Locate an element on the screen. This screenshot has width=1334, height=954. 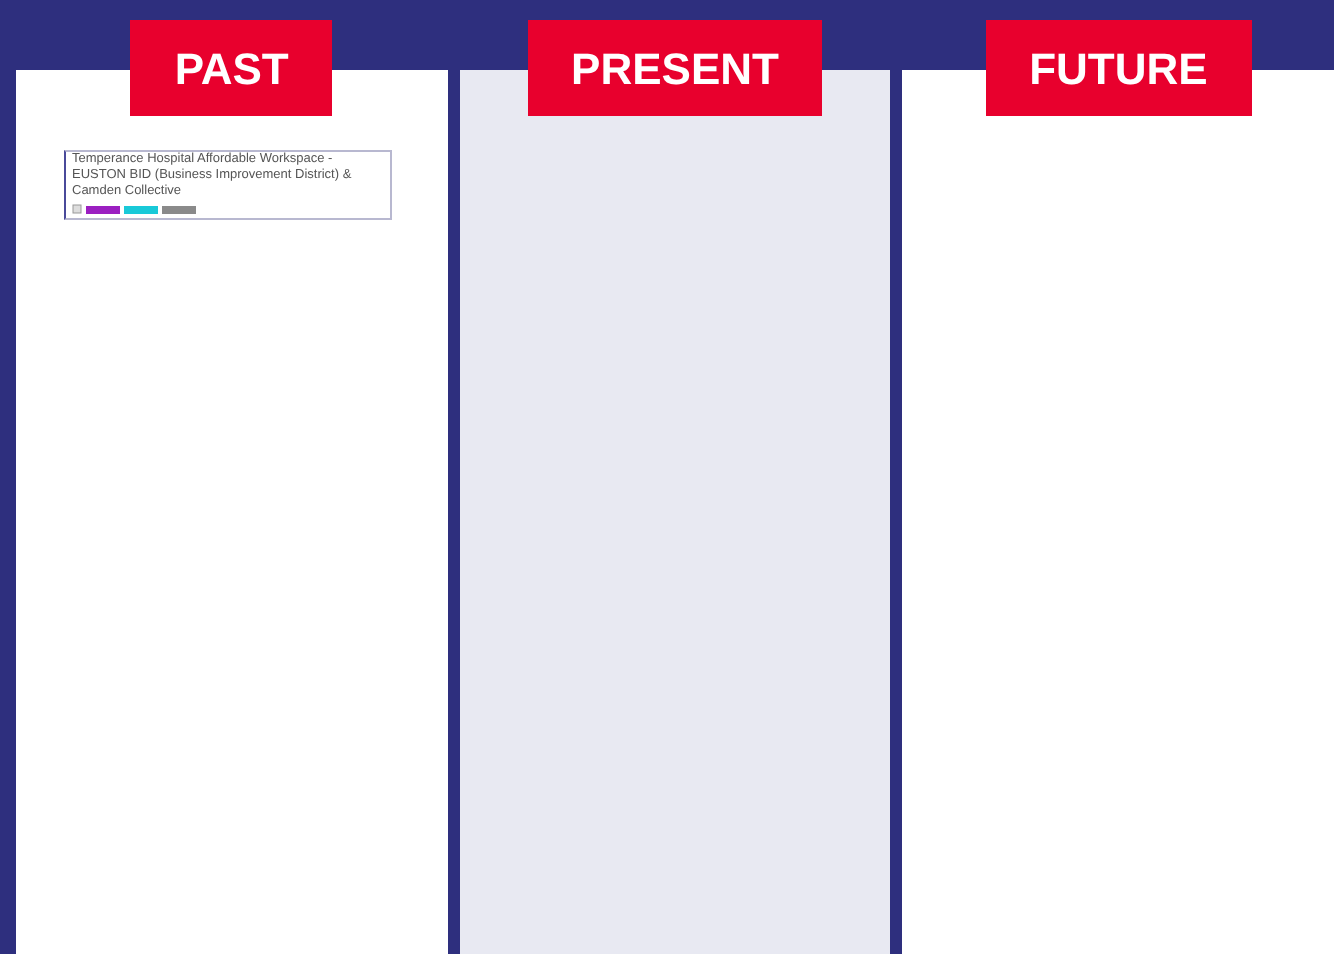
column-title: FUTURE is located at coordinates (1118, 68).